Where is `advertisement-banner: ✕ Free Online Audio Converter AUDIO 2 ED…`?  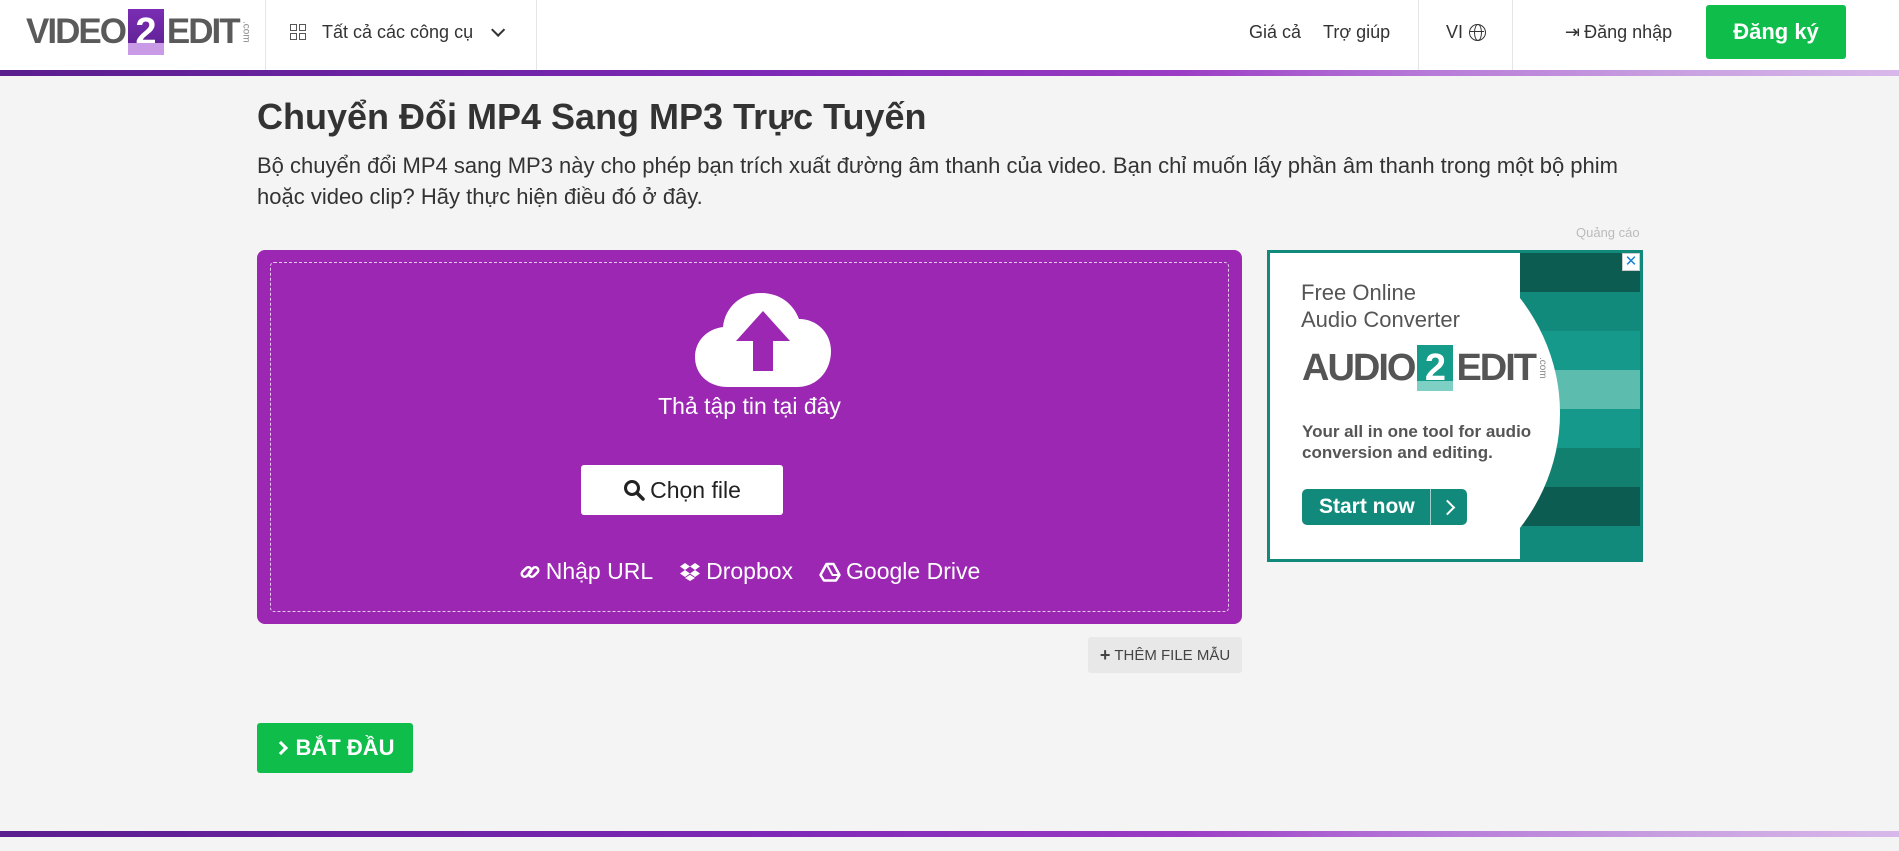 advertisement-banner: ✕ Free Online Audio Converter AUDIO 2 ED… is located at coordinates (1455, 406).